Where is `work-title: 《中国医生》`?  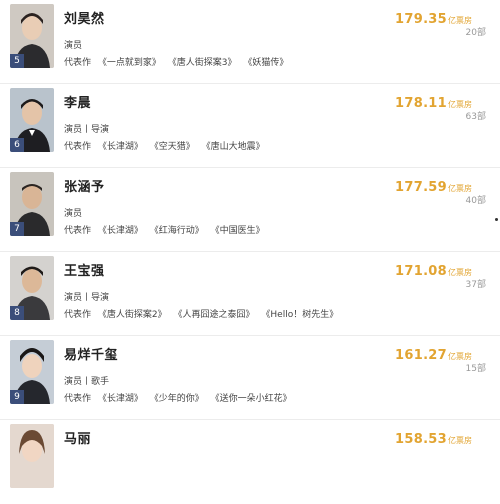
work-title: 《中国医生》 is located at coordinates (238, 231).